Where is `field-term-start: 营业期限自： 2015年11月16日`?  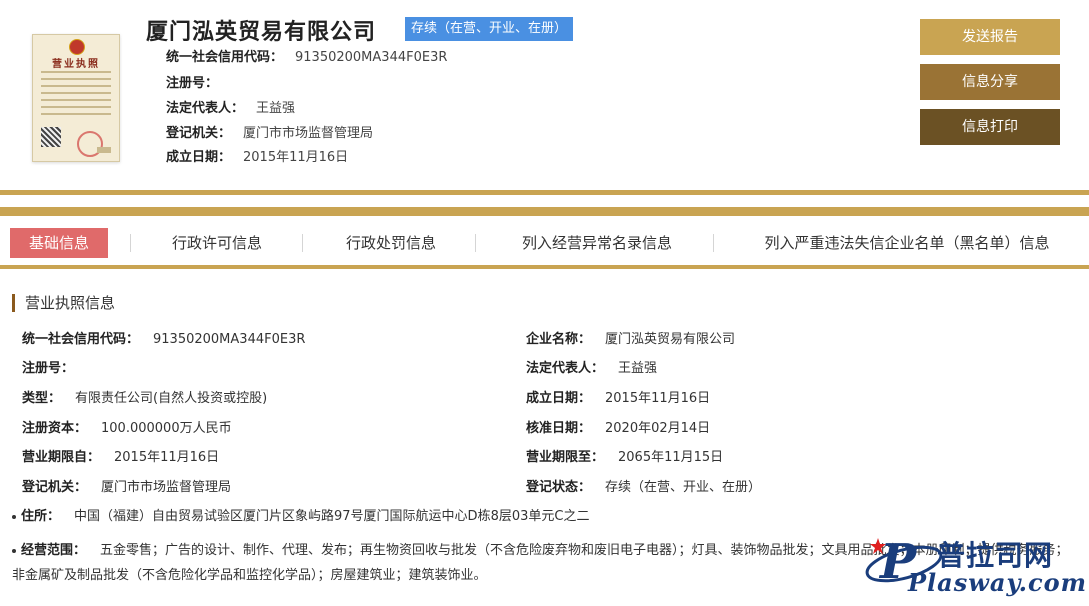
field-term-start: 营业期限自： 2015年11月16日 is located at coordinates (121, 457).